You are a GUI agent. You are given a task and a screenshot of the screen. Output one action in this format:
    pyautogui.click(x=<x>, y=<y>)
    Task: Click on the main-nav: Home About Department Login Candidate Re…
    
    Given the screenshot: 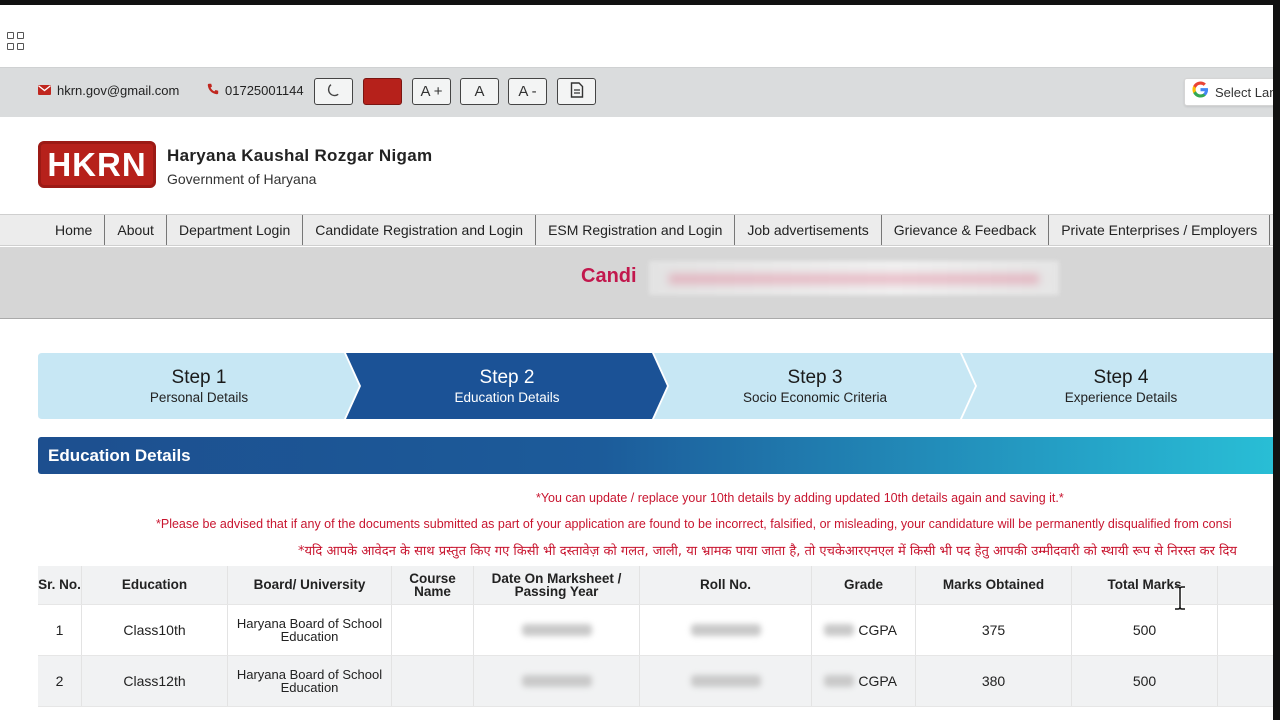 What is the action you would take?
    pyautogui.click(x=640, y=230)
    